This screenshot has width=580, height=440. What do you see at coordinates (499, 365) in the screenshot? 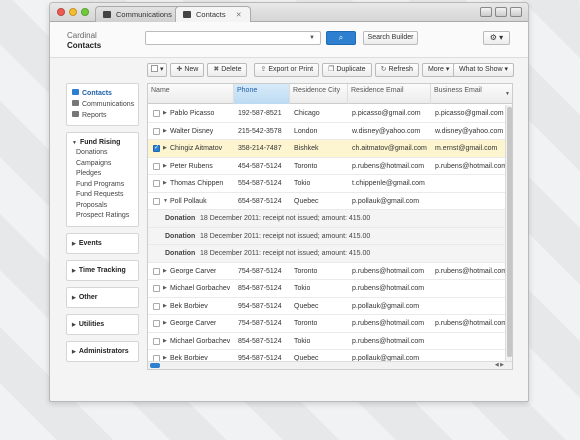
I see `scroll-arrows: ◀ ▶` at bounding box center [499, 365].